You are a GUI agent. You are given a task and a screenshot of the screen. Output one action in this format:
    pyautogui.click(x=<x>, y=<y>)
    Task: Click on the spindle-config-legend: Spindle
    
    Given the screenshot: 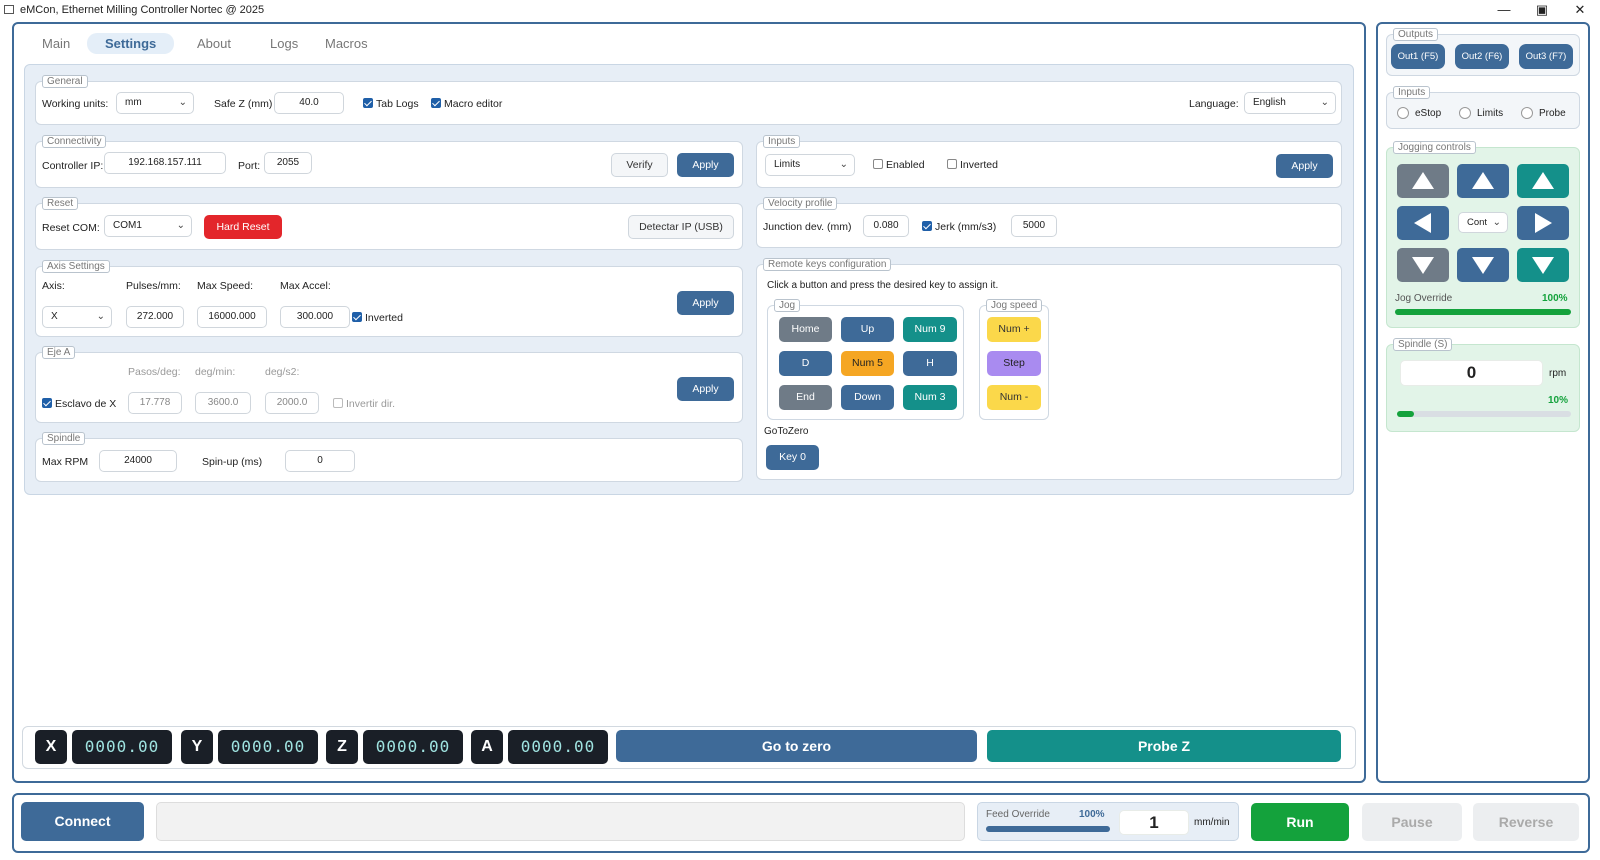 What is the action you would take?
    pyautogui.click(x=64, y=438)
    